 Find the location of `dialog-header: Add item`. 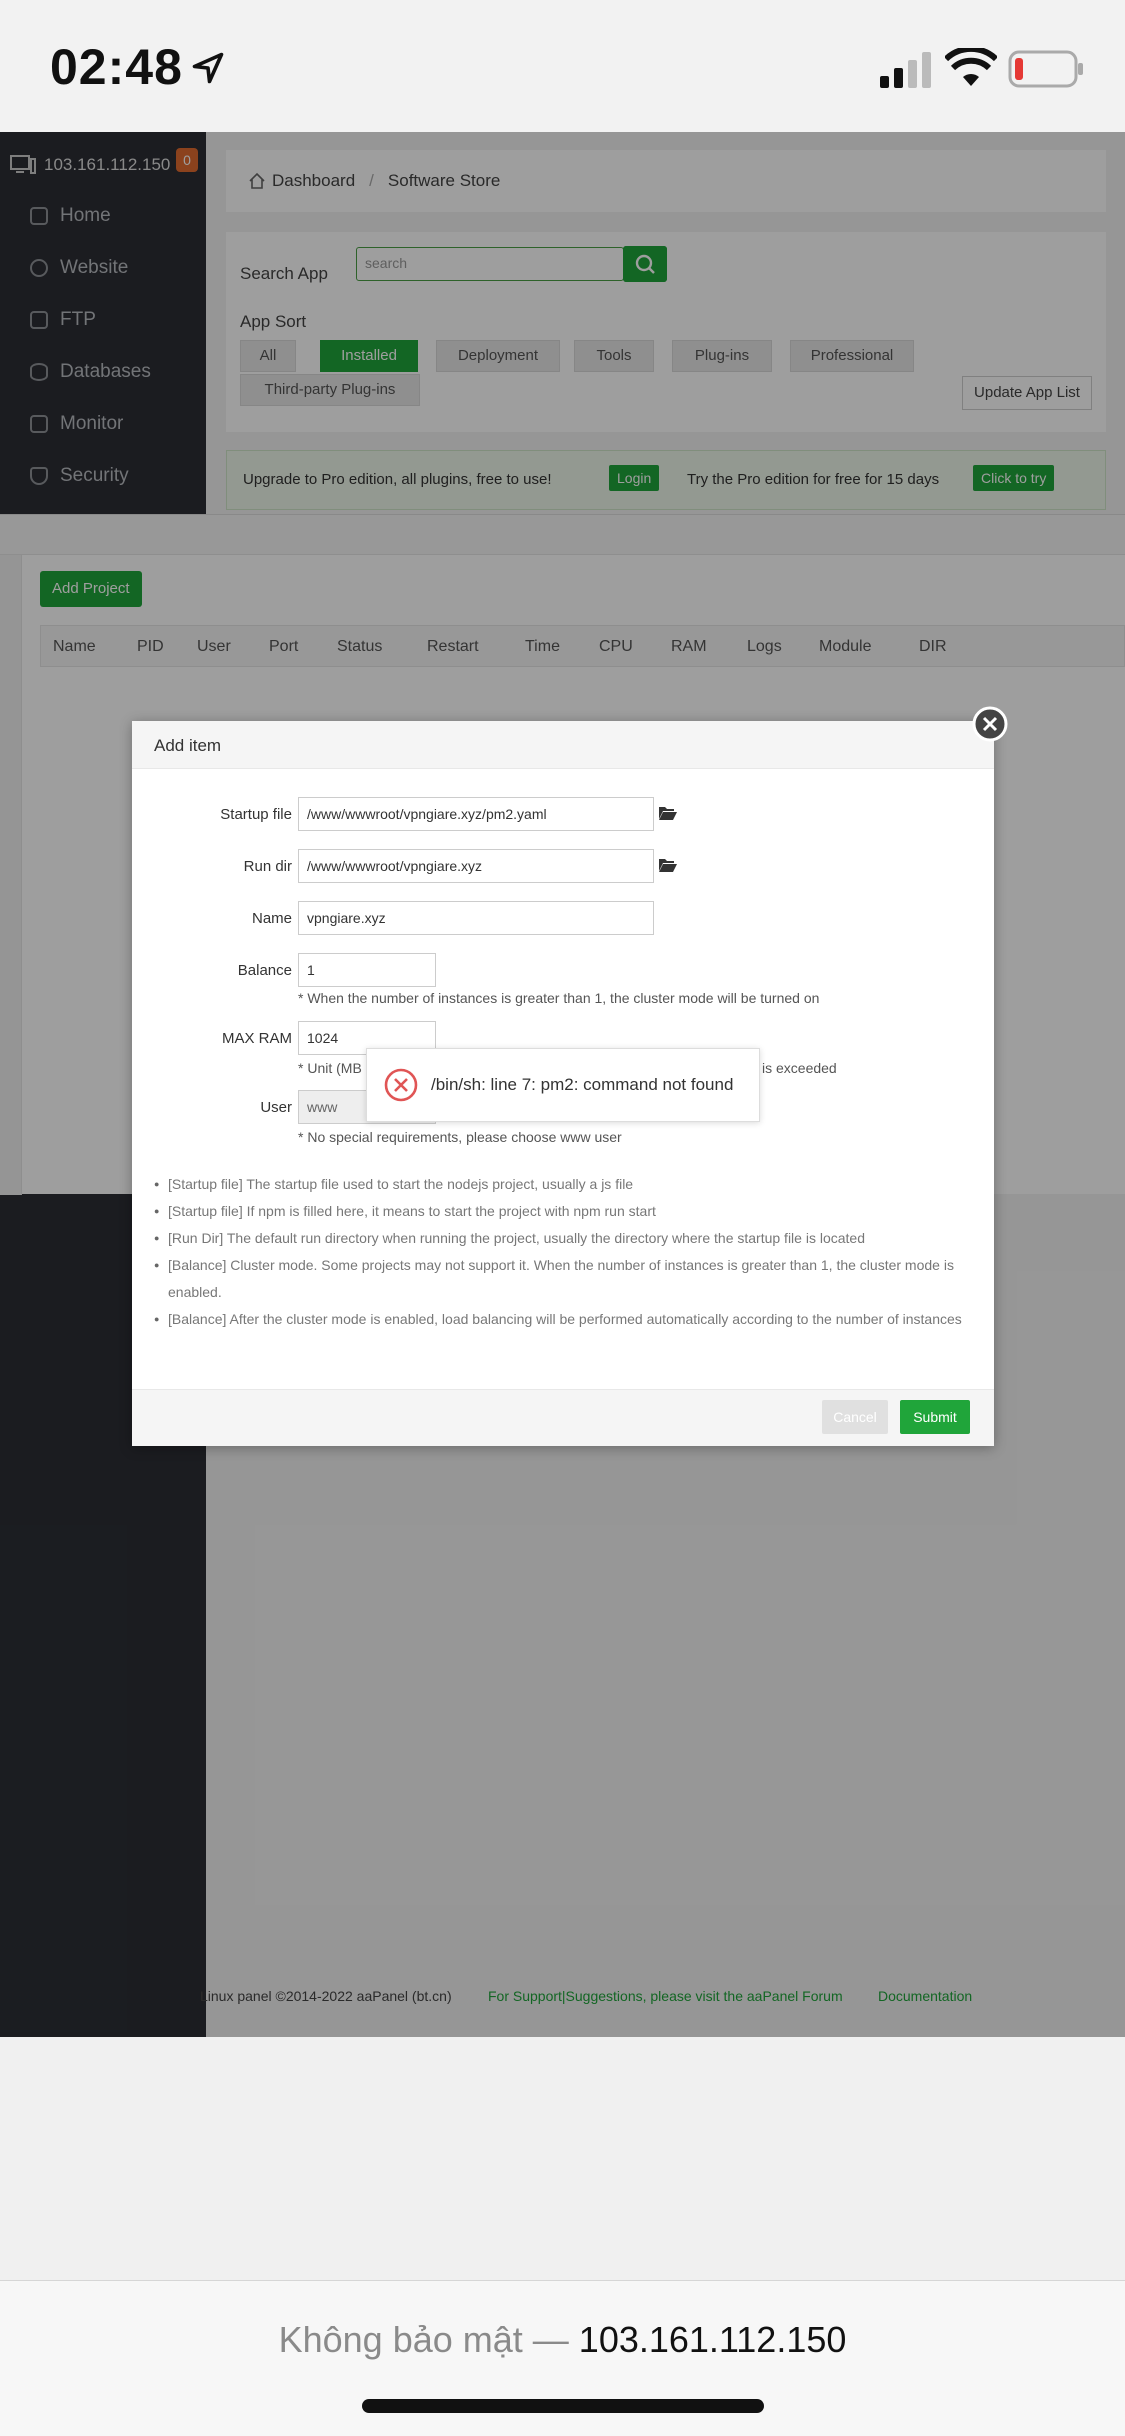

dialog-header: Add item is located at coordinates (563, 745).